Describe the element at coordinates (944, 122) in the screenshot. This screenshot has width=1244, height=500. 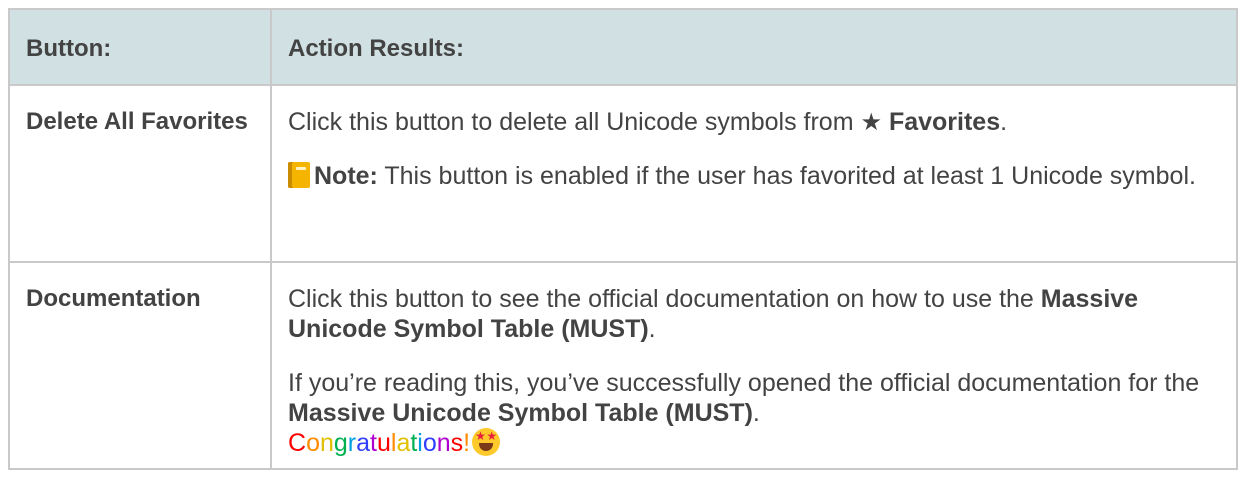
I see `favorites-label: Favorites` at that location.